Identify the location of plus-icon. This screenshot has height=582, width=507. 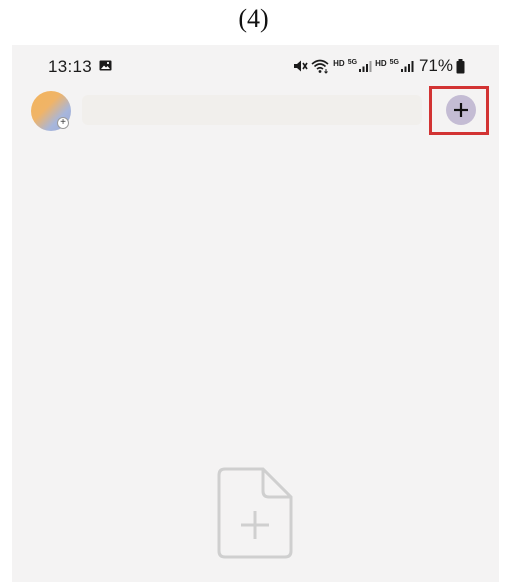
(461, 110).